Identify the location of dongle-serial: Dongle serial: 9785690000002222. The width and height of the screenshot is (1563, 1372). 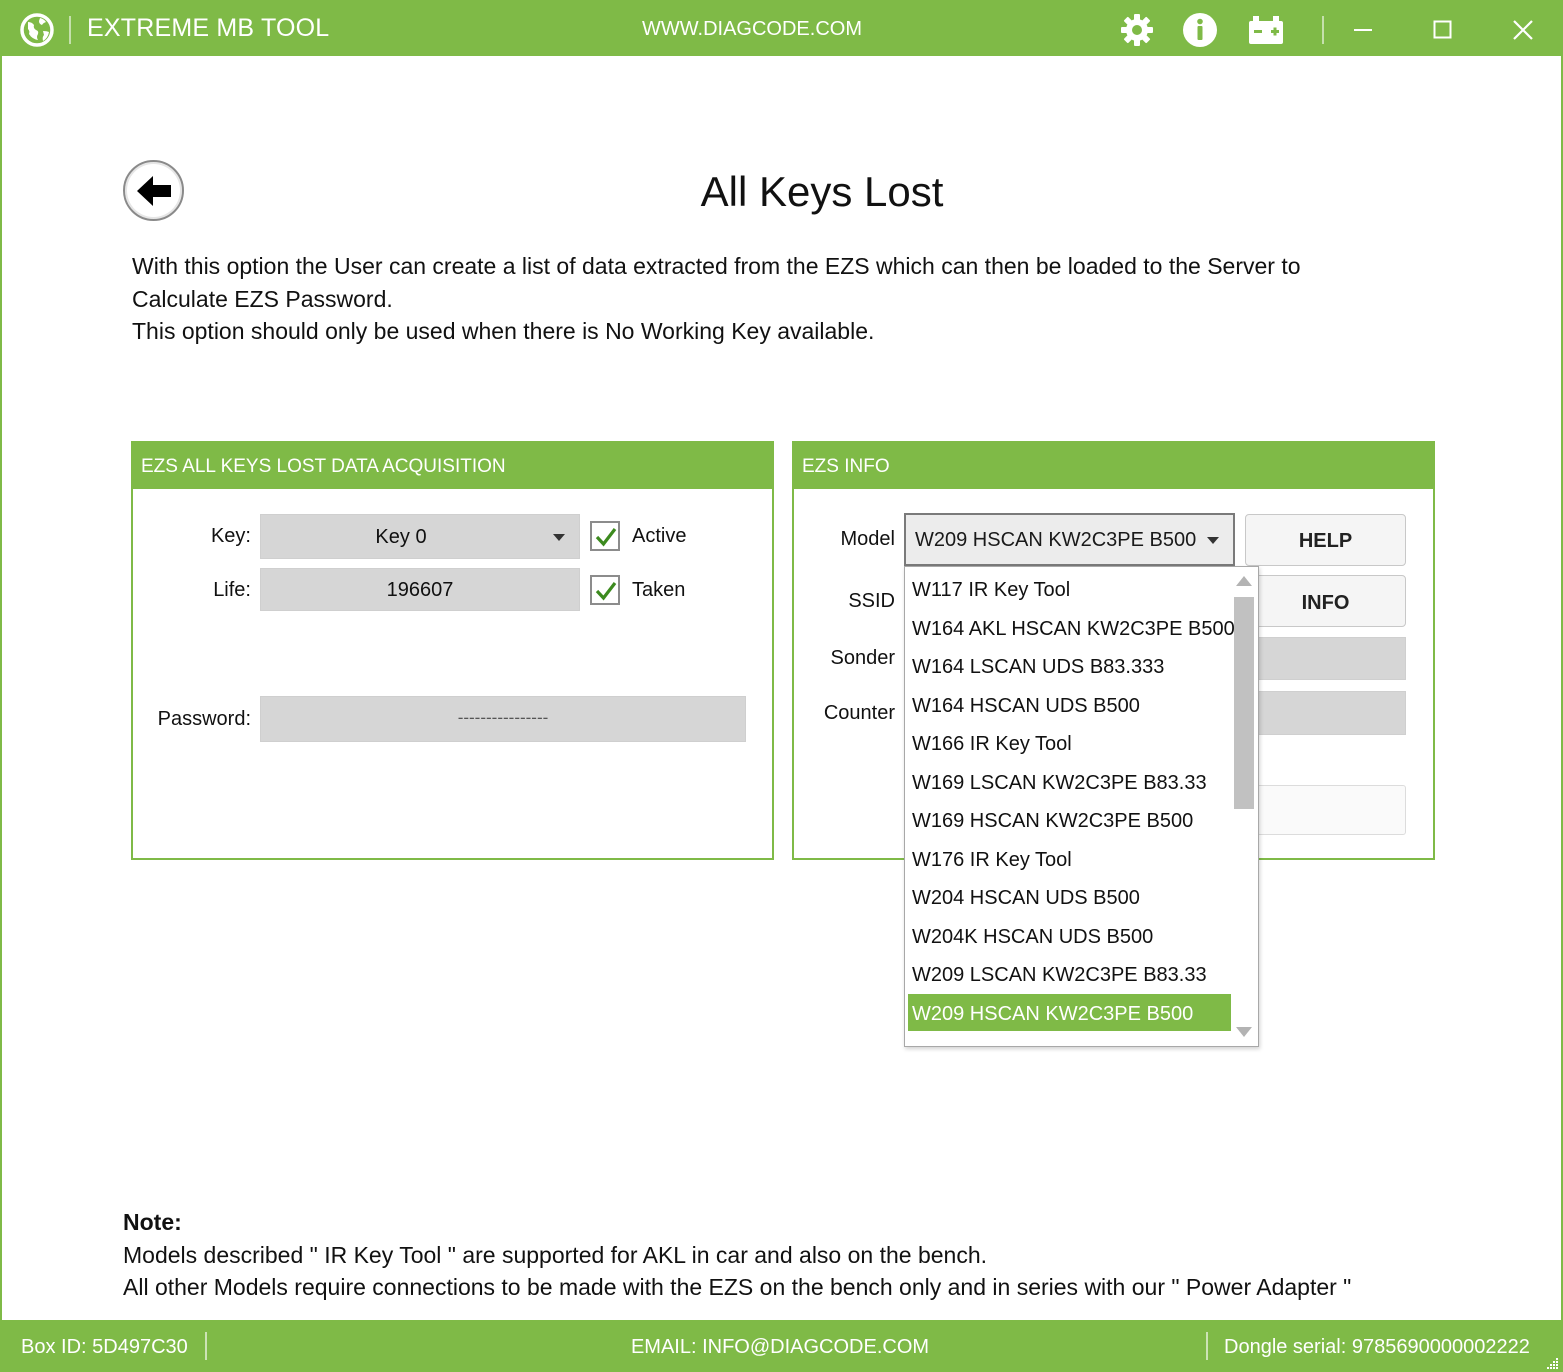
(1377, 1347).